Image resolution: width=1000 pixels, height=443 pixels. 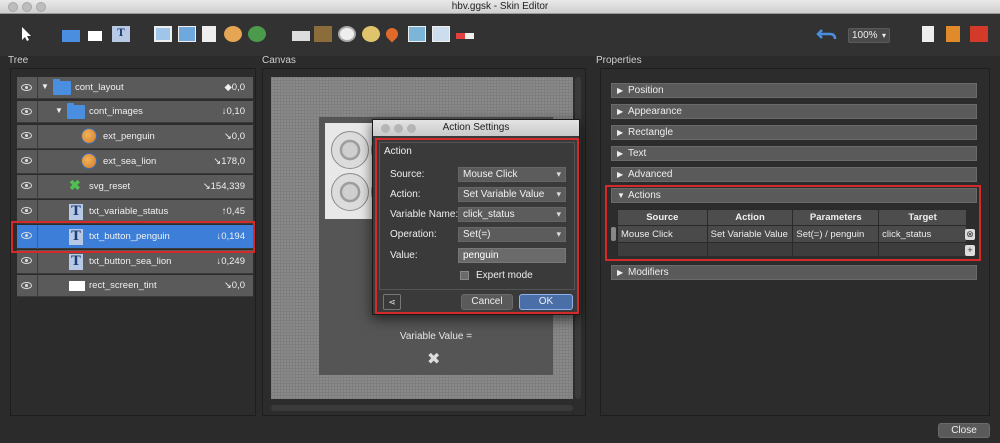 What do you see at coordinates (413, 234) in the screenshot?
I see `operation-label: Operation:` at bounding box center [413, 234].